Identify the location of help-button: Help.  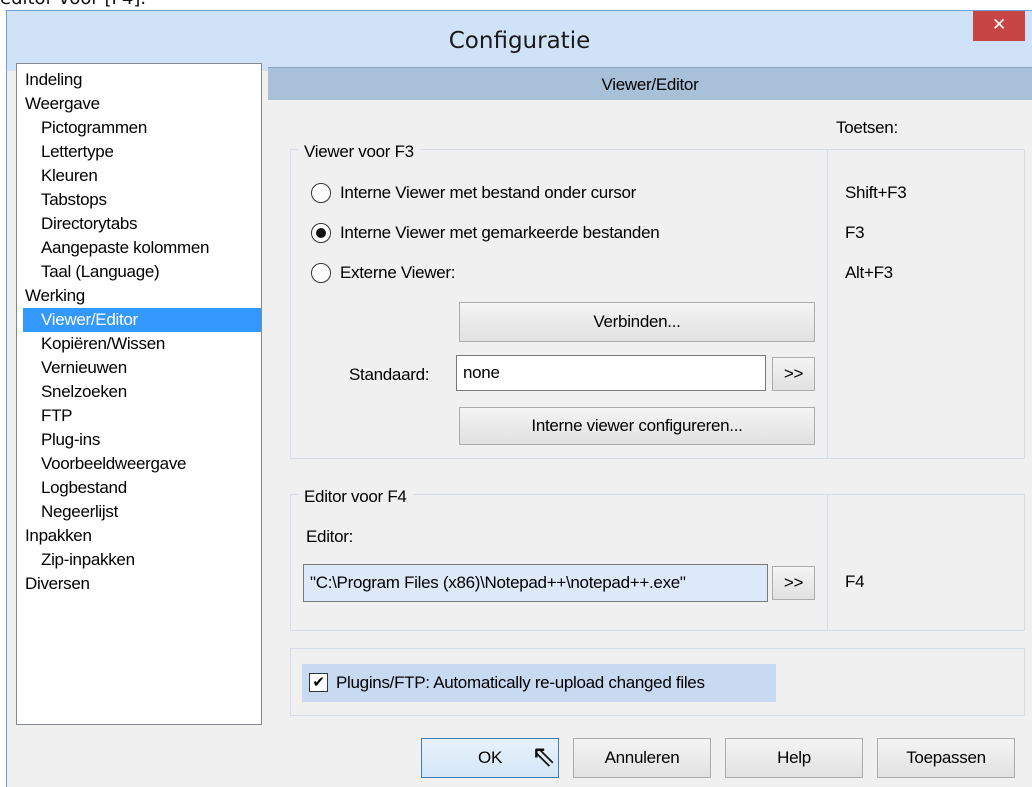
(794, 758).